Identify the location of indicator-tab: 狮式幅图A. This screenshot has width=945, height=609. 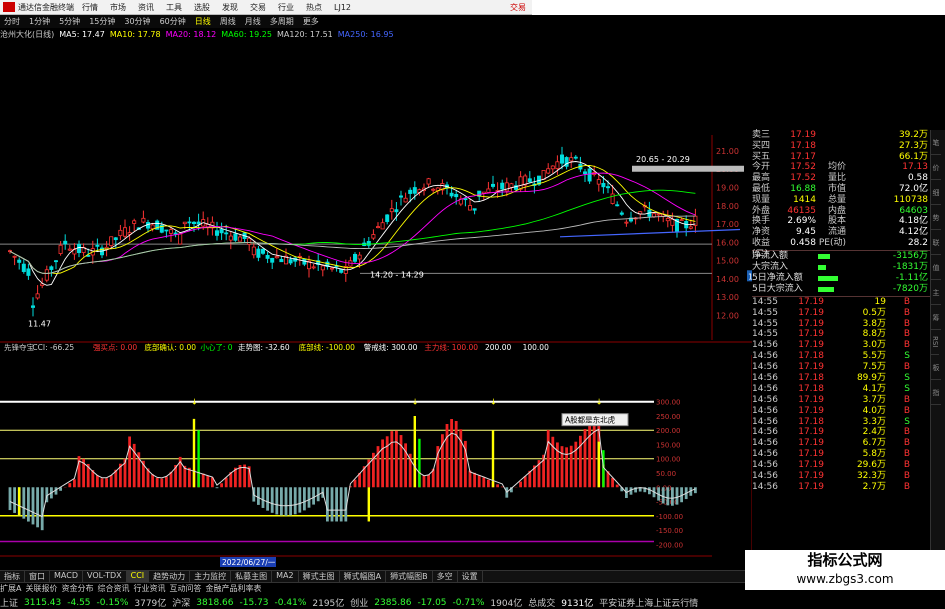
(363, 576).